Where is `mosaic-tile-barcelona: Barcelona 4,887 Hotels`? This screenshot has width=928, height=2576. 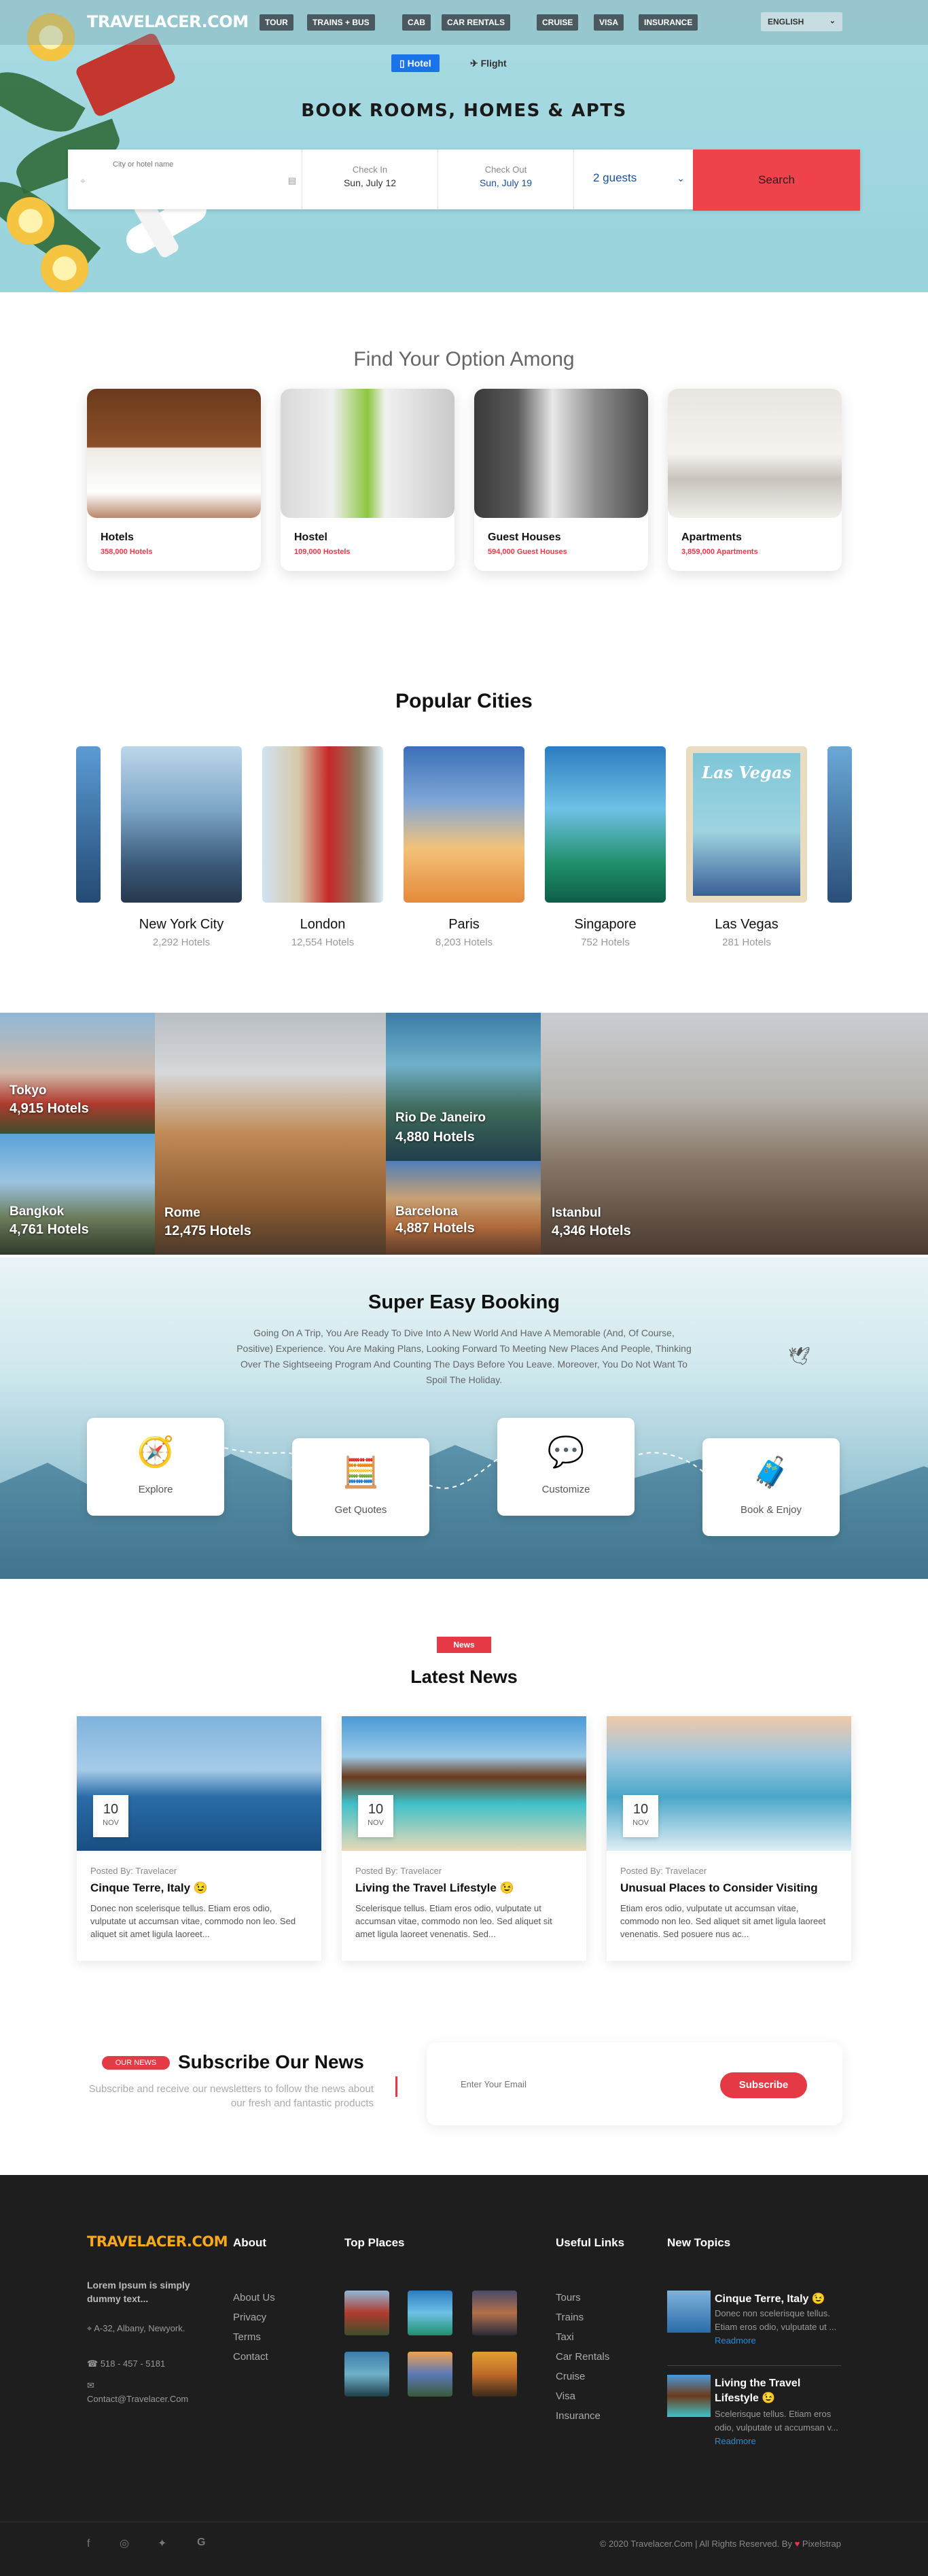
mosaic-tile-barcelona: Barcelona 4,887 Hotels is located at coordinates (463, 1208).